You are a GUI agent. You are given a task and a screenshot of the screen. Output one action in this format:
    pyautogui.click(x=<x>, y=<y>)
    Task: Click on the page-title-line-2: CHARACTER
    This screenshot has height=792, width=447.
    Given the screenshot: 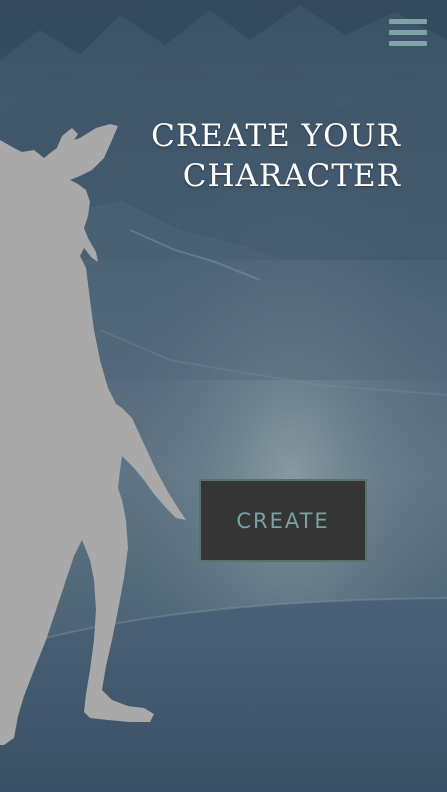 What is the action you would take?
    pyautogui.click(x=291, y=176)
    